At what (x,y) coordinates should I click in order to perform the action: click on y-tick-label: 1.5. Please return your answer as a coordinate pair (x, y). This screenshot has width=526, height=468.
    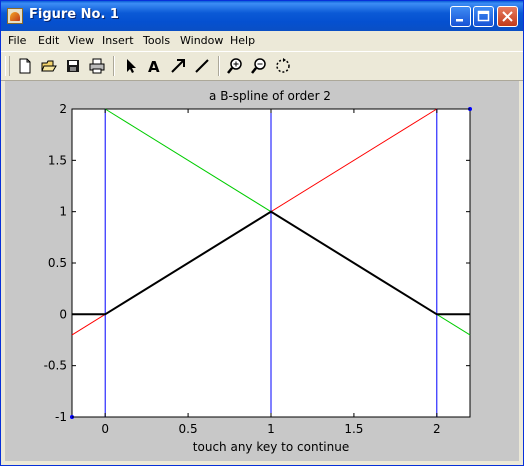
    Looking at the image, I should click on (57, 160).